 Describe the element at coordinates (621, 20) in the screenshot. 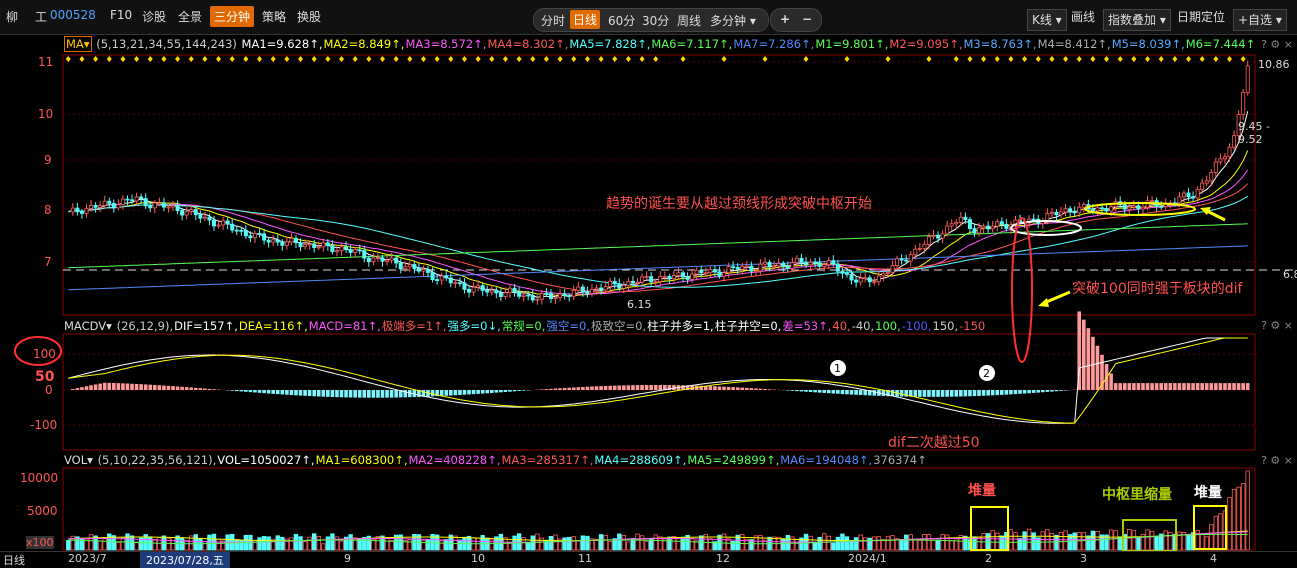

I see `period-60min: 60分` at that location.